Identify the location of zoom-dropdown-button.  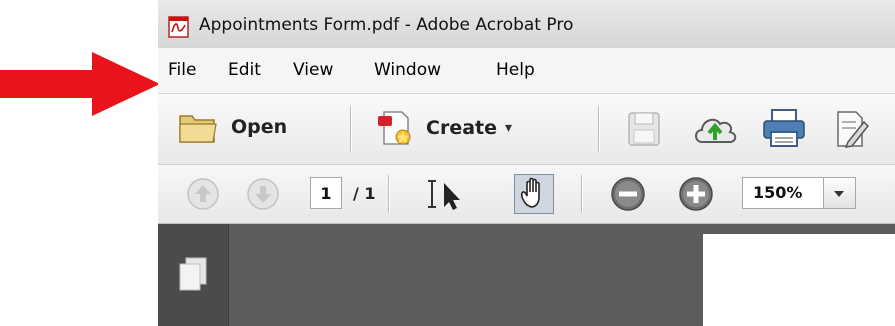
(840, 193).